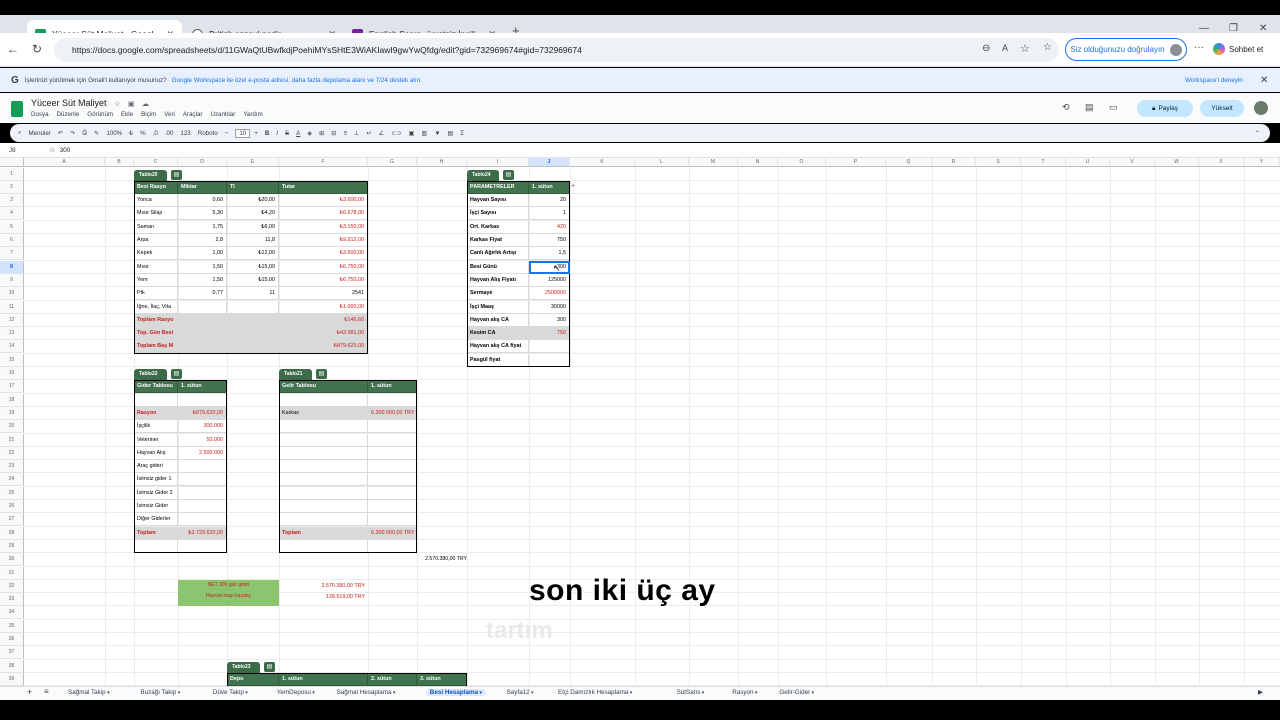 This screenshot has height=720, width=1280. I want to click on filter-icon: ▼, so click(437, 133).